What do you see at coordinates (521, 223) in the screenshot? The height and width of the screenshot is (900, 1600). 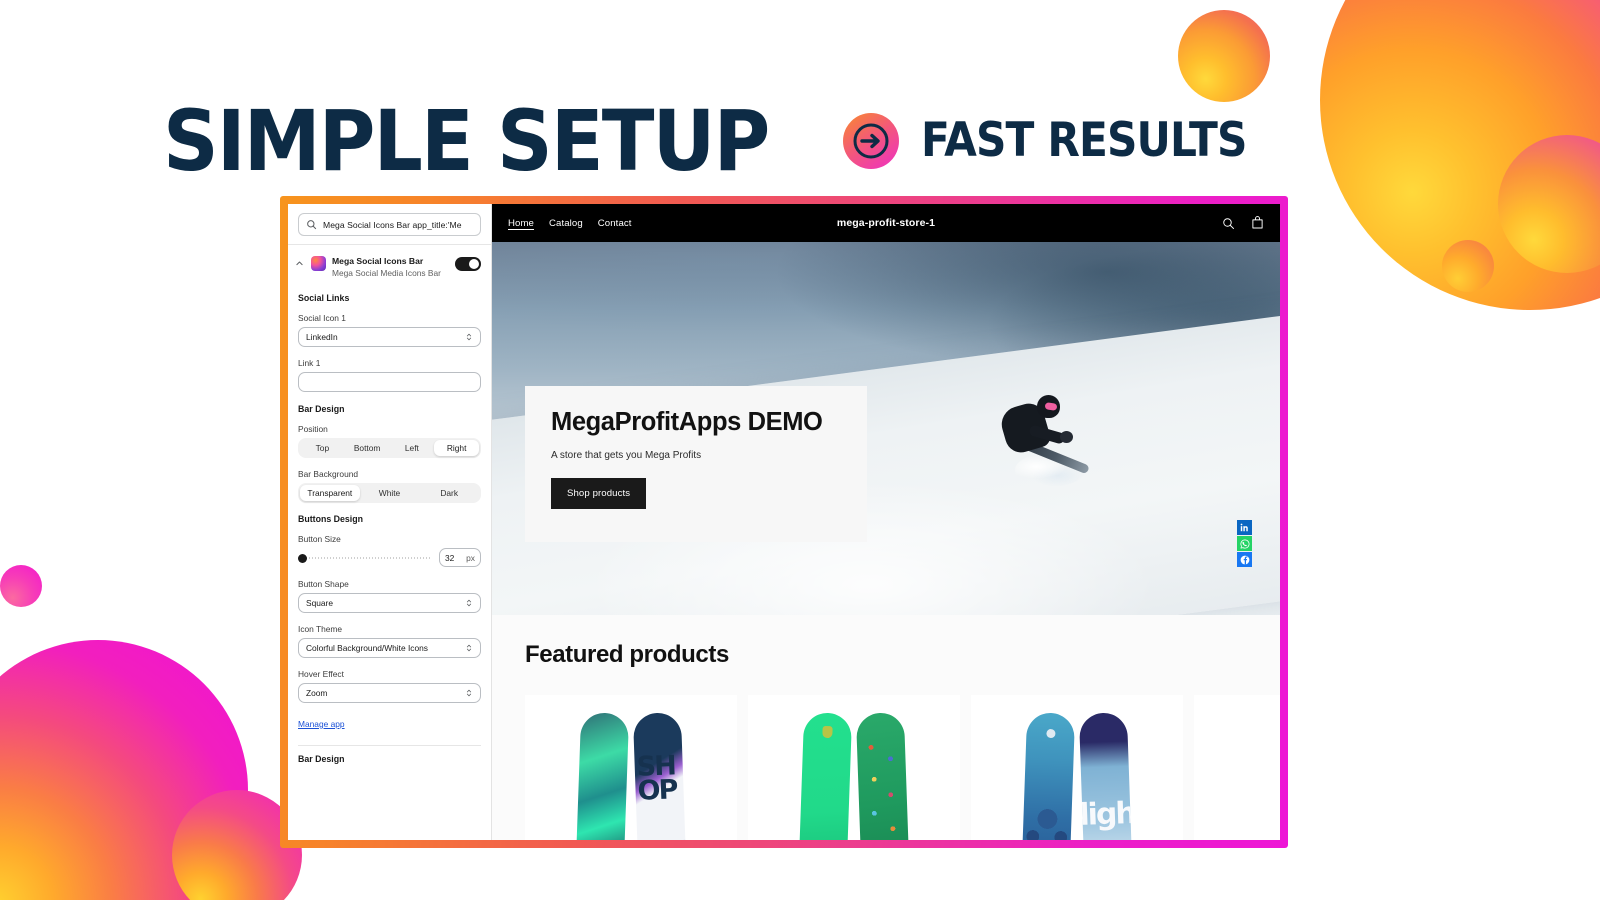 I see `nav-link-home: Home` at bounding box center [521, 223].